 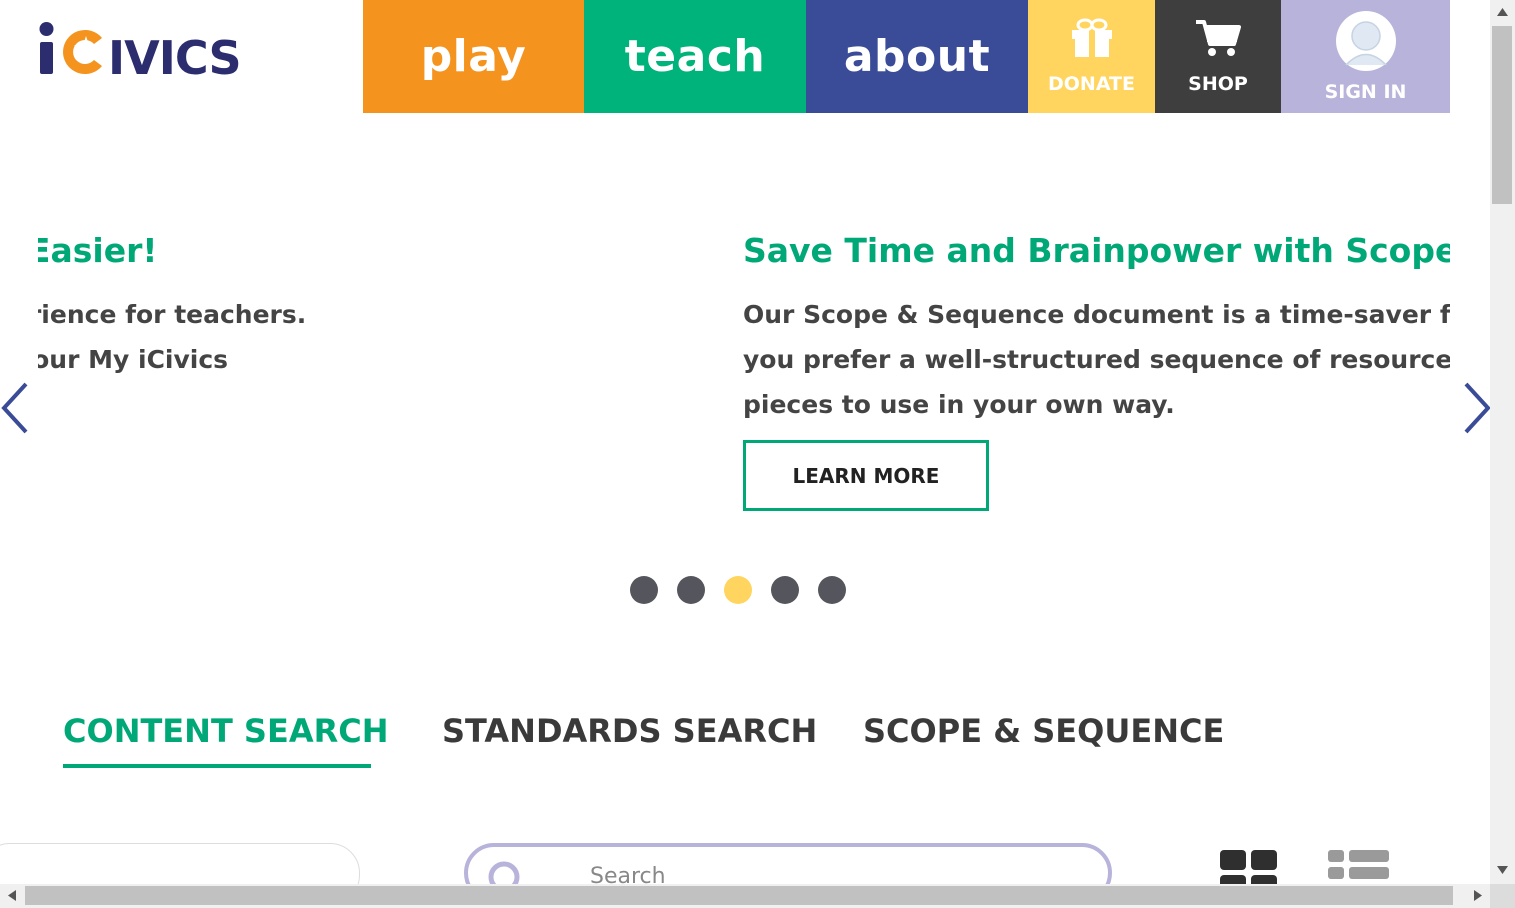 I want to click on previous-slide-title: ot Easier!, so click(x=98, y=250).